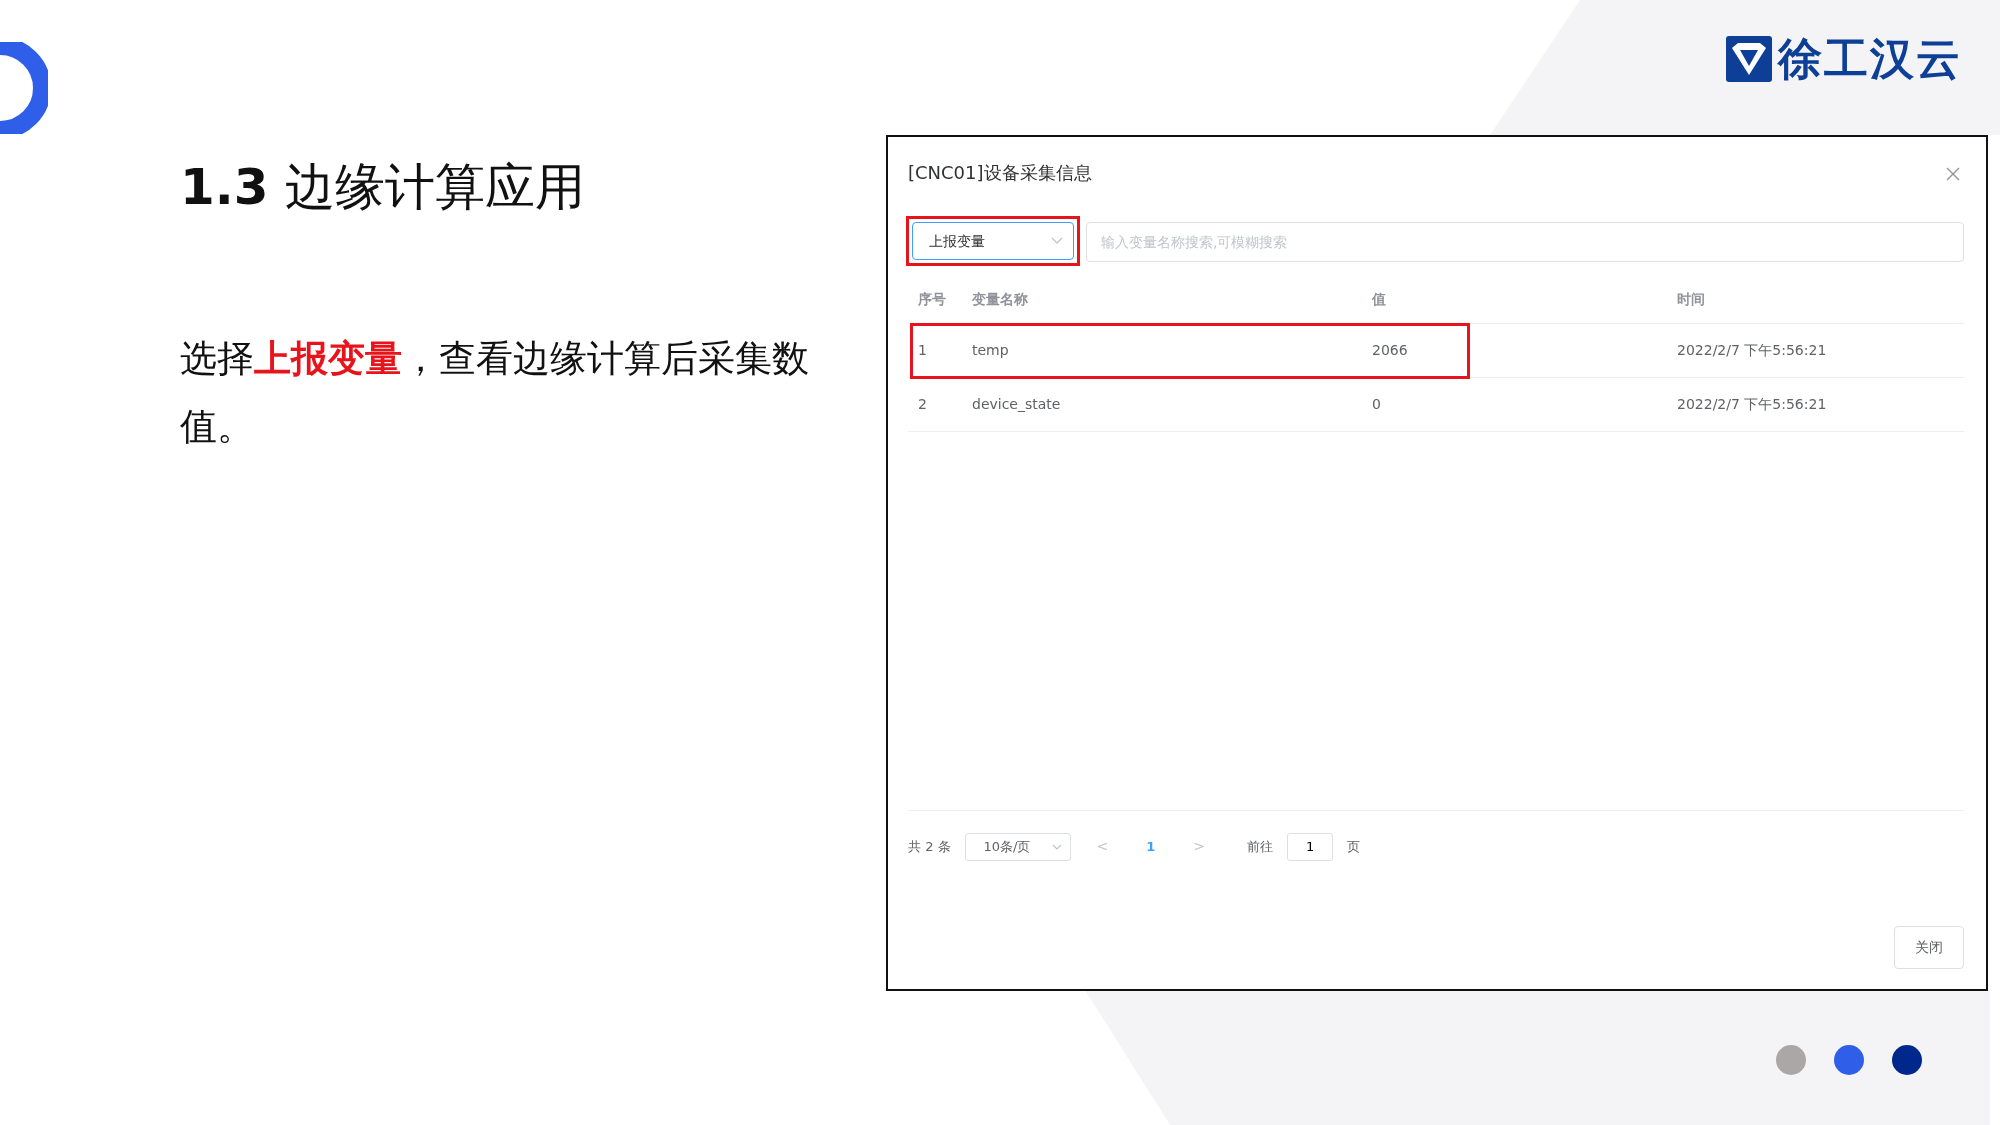 The width and height of the screenshot is (2000, 1125). What do you see at coordinates (932, 299) in the screenshot?
I see `column-header: 序号` at bounding box center [932, 299].